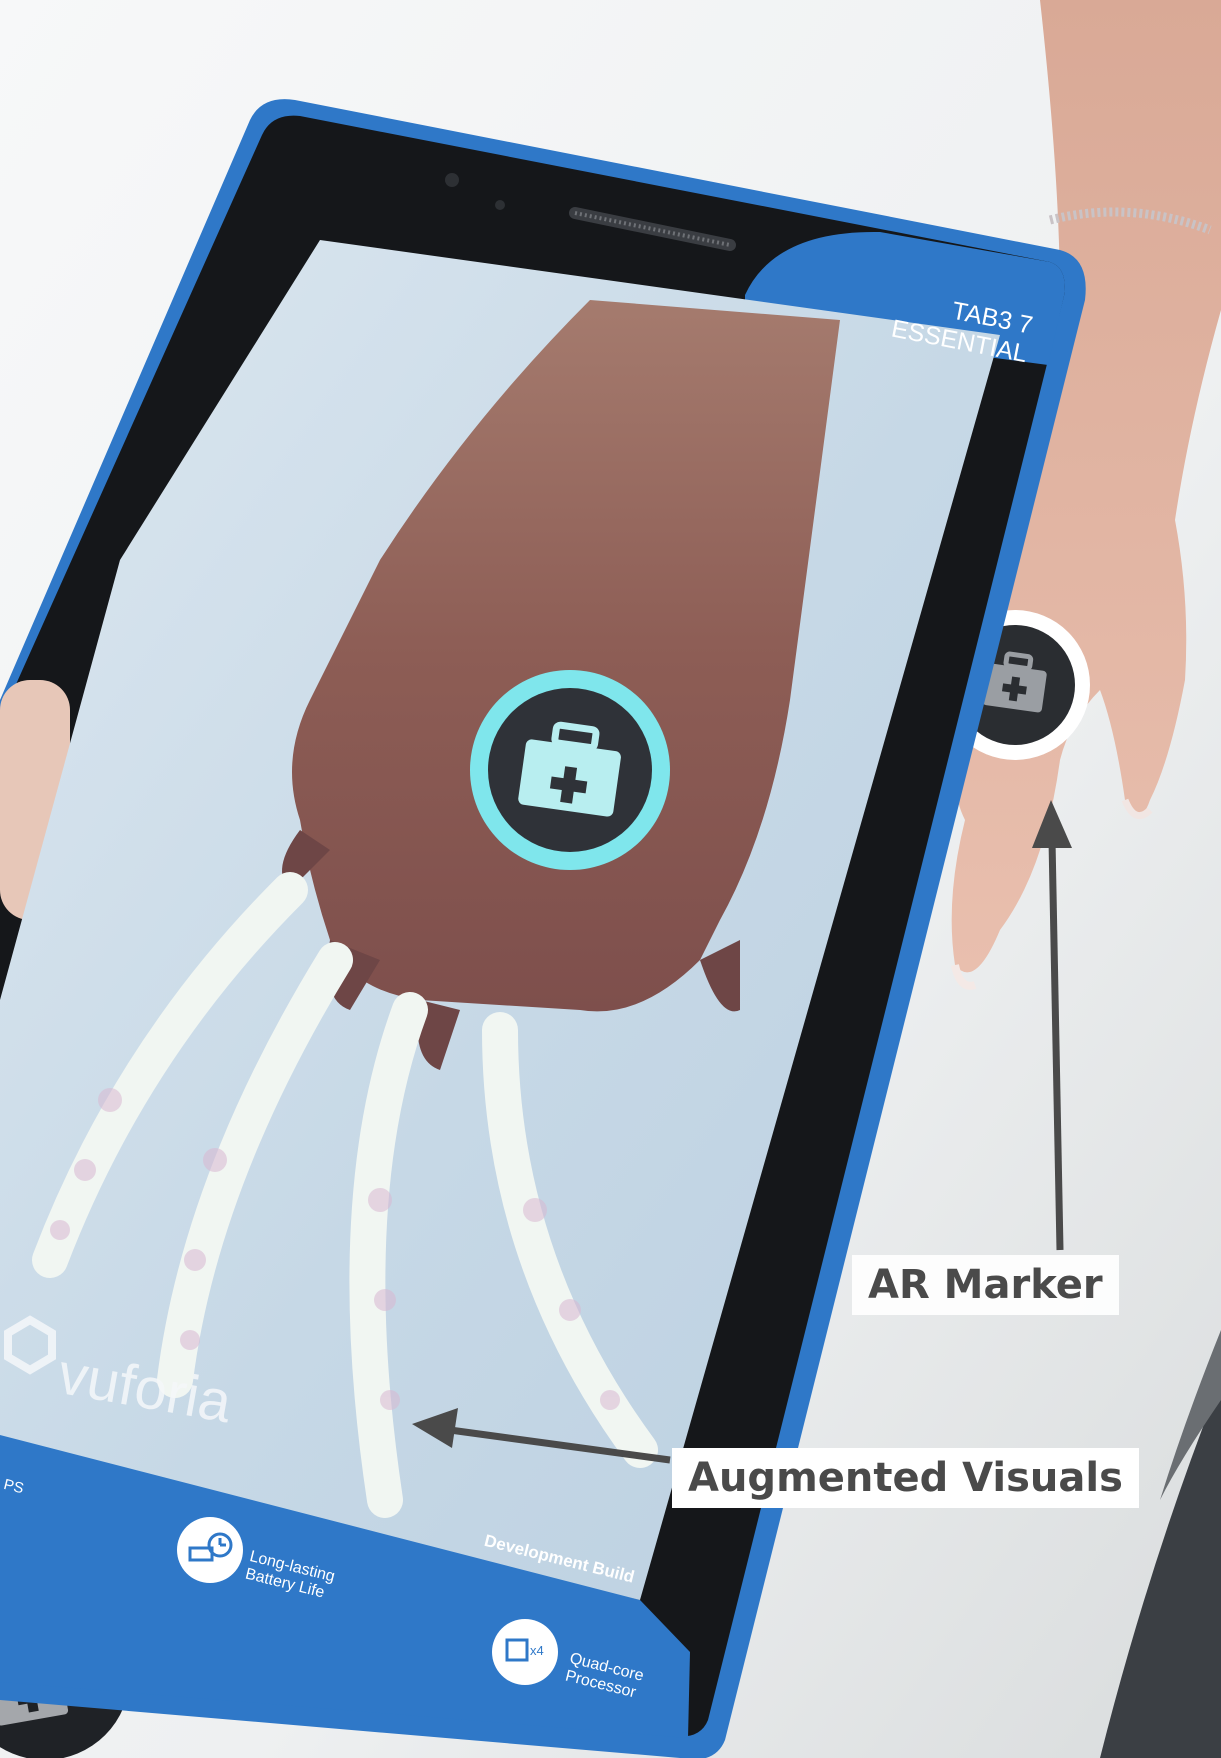 The image size is (1221, 1758). I want to click on virtual-marker, so click(570, 770).